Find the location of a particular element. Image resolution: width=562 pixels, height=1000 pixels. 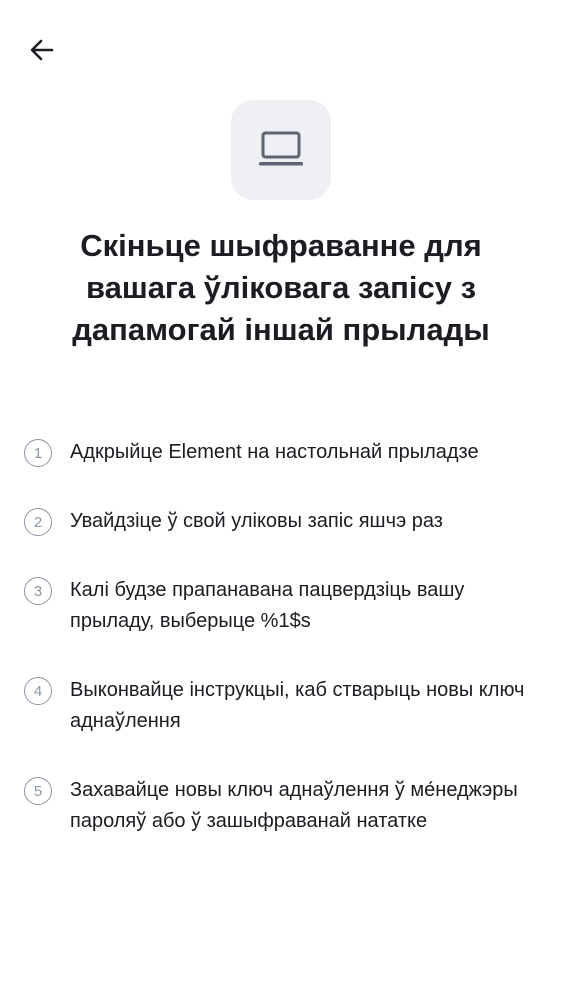

step-number-badge: 2 is located at coordinates (38, 522).